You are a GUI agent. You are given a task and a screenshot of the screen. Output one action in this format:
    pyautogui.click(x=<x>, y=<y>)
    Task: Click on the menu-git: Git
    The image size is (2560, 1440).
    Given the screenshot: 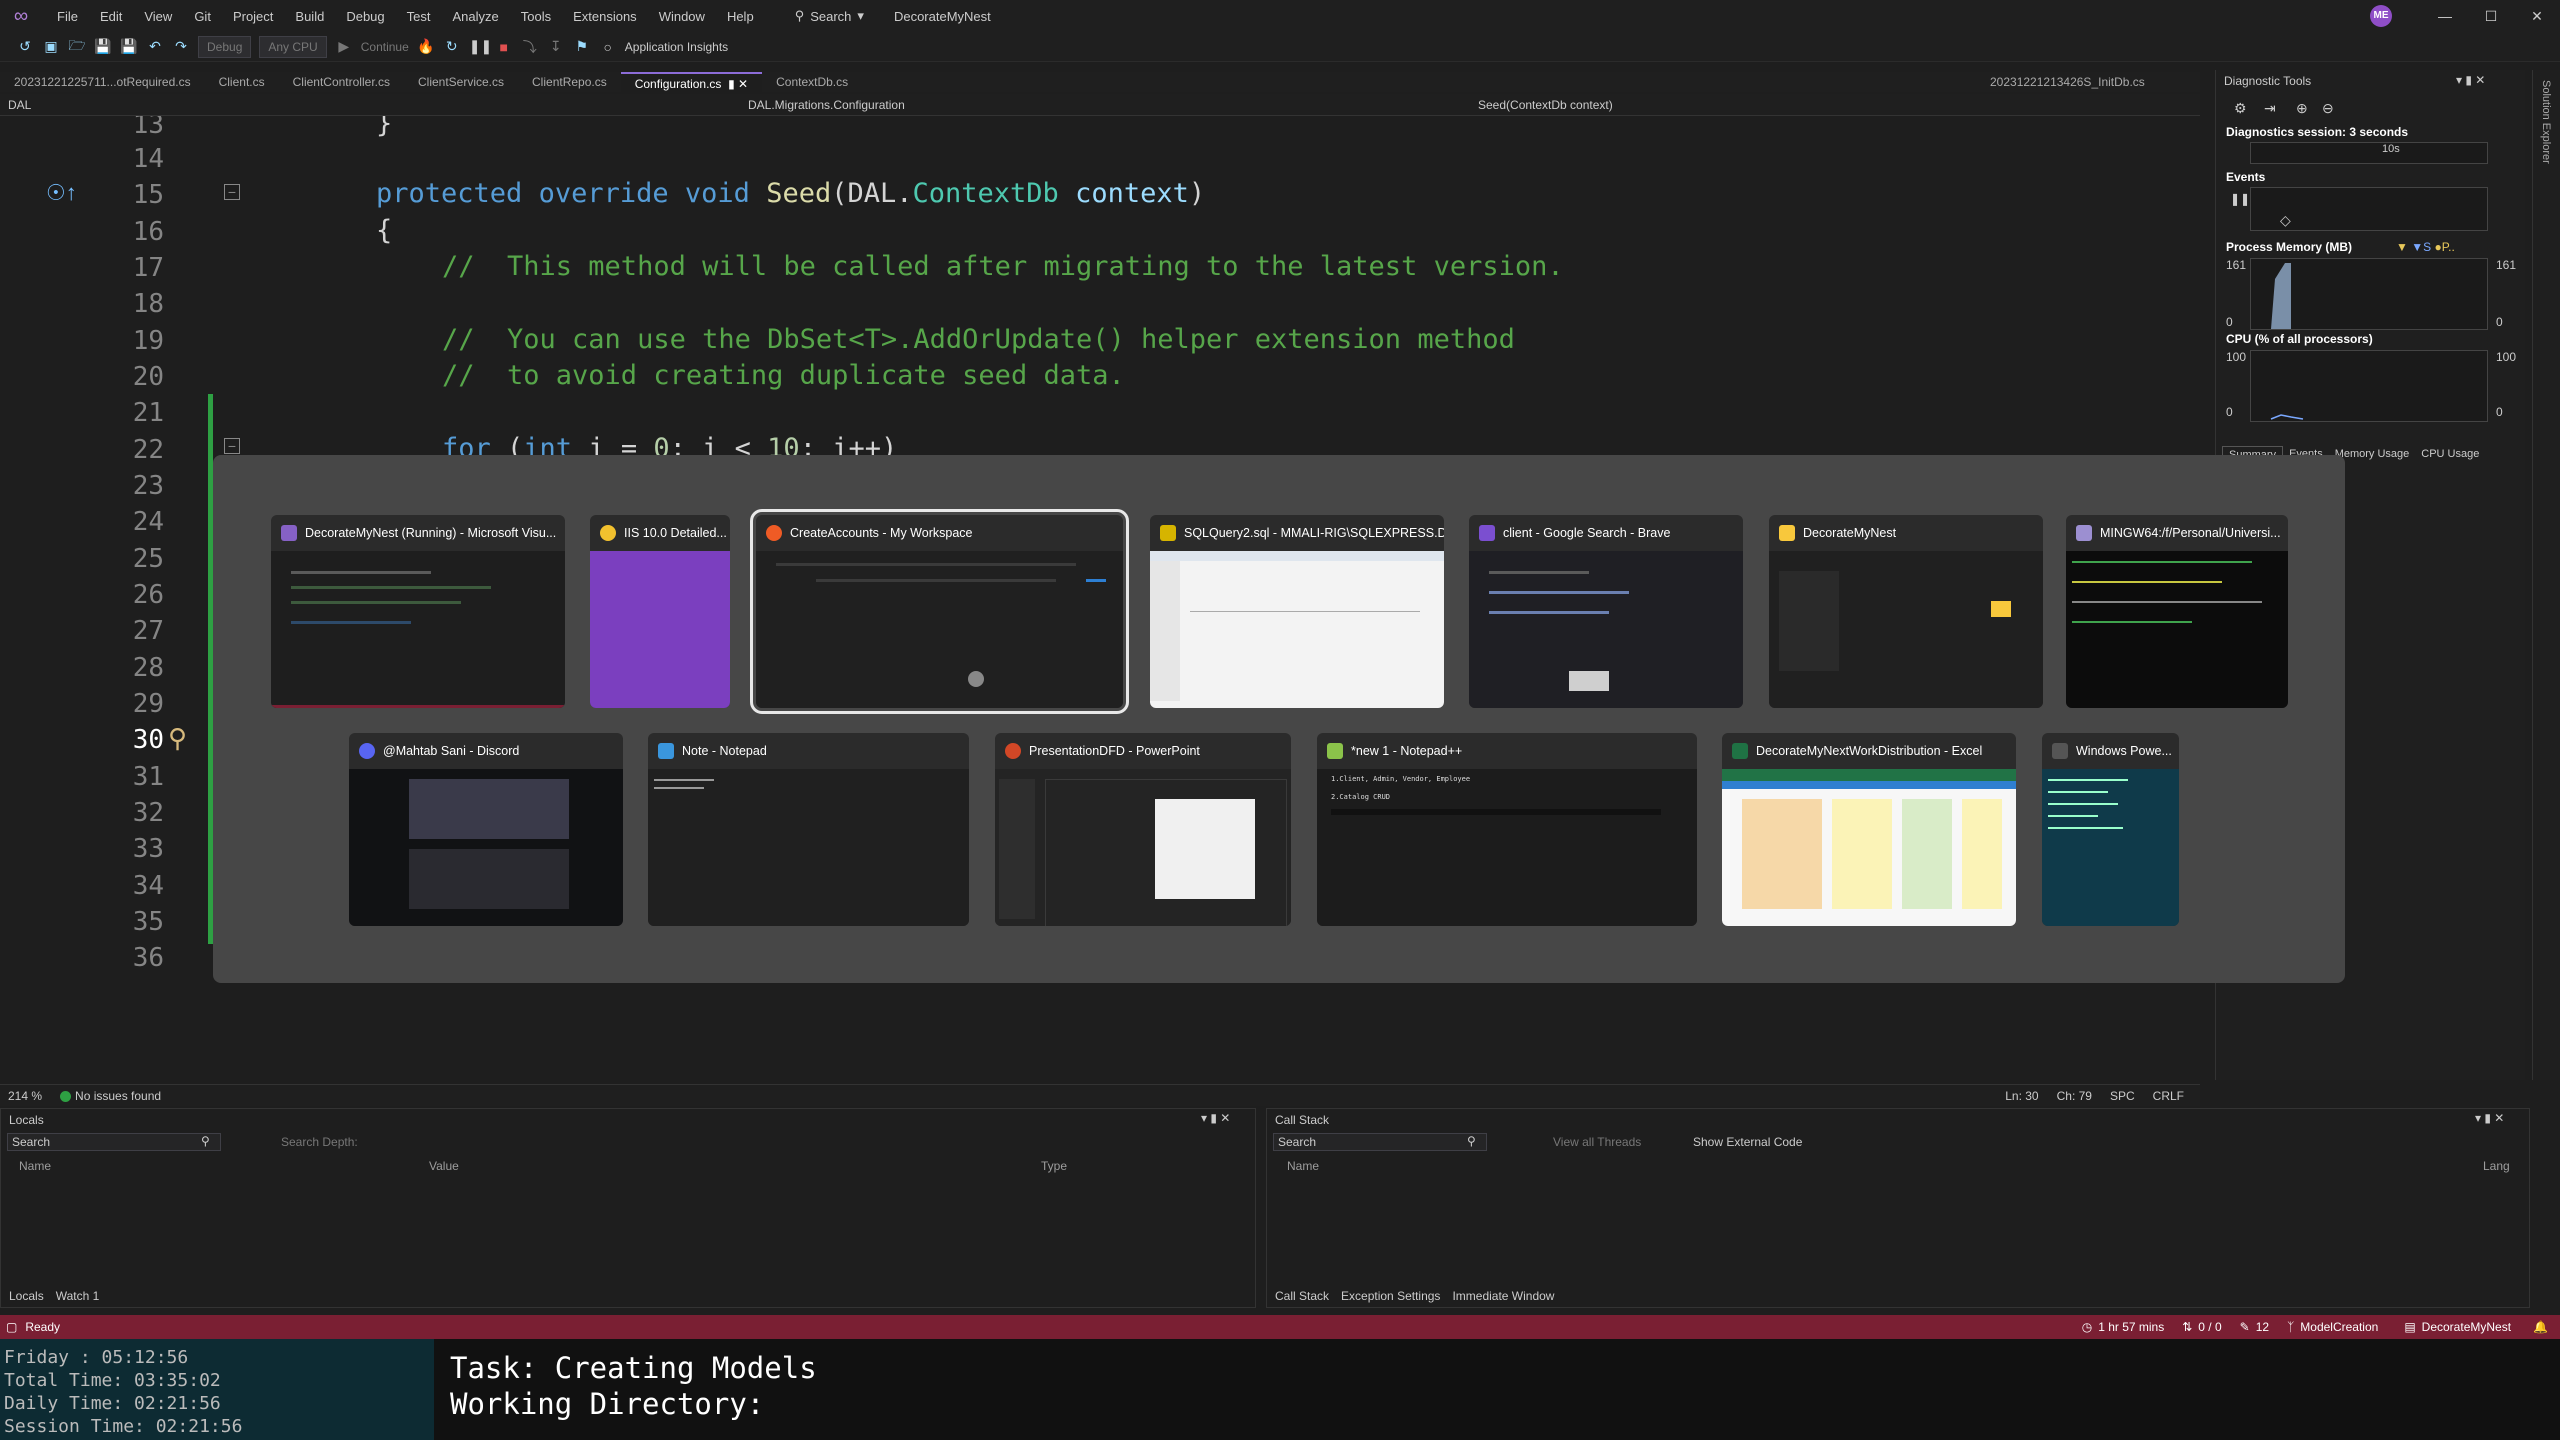 What is the action you would take?
    pyautogui.click(x=202, y=16)
    